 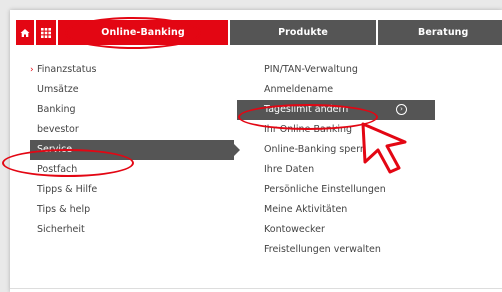 What do you see at coordinates (117, 130) in the screenshot?
I see `left-menu-item-bevestor: bevestor` at bounding box center [117, 130].